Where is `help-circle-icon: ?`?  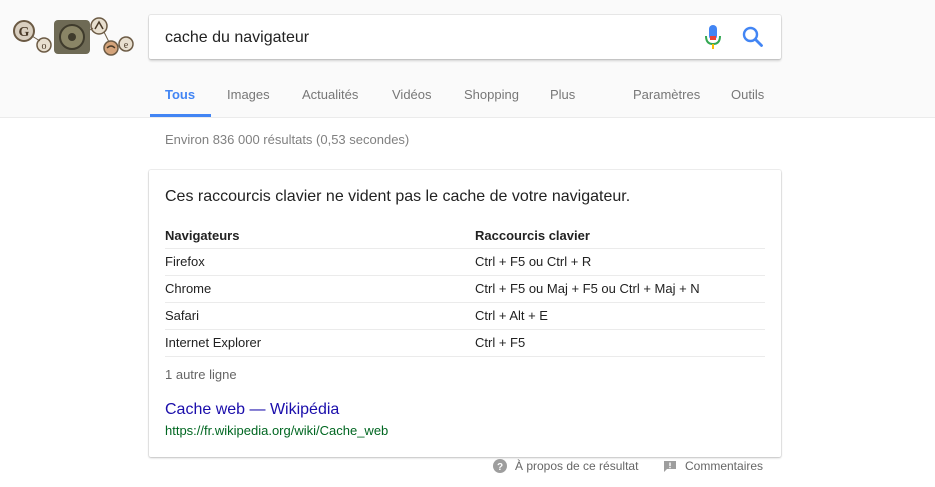 help-circle-icon: ? is located at coordinates (500, 466).